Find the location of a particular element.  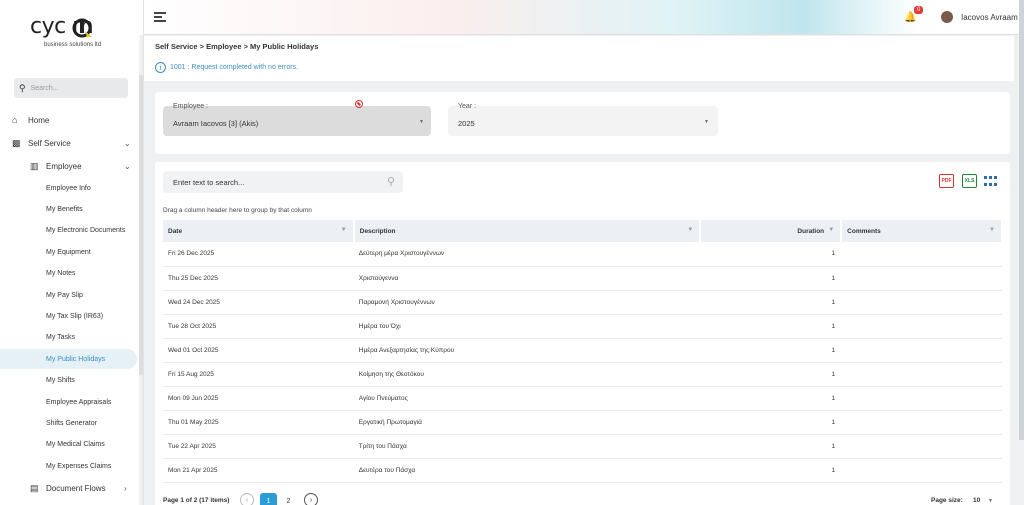

cell-description: Τρίτη του Πάσχα is located at coordinates (527, 446).